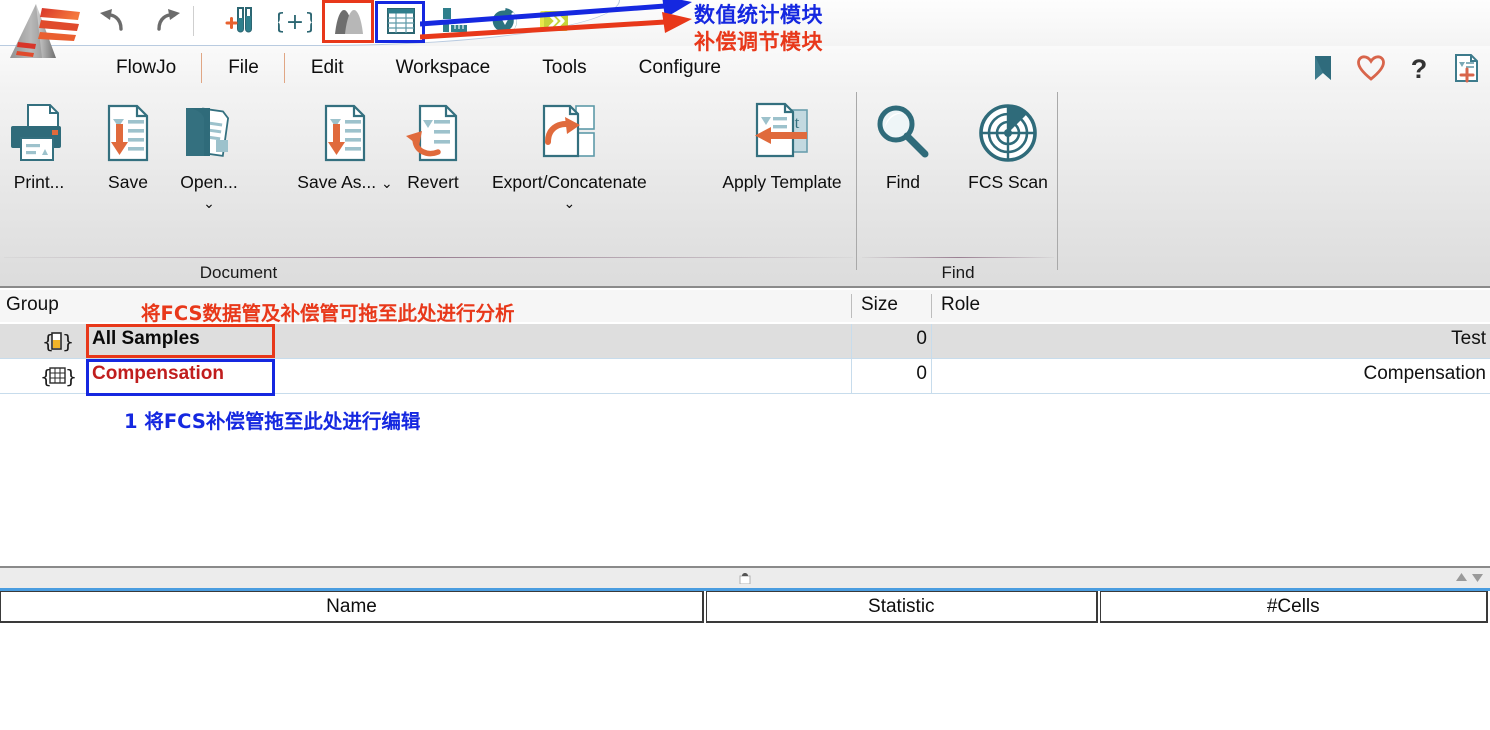 This screenshot has width=1490, height=730. Describe the element at coordinates (1424, 373) in the screenshot. I see `table-row-role: Compensation` at that location.